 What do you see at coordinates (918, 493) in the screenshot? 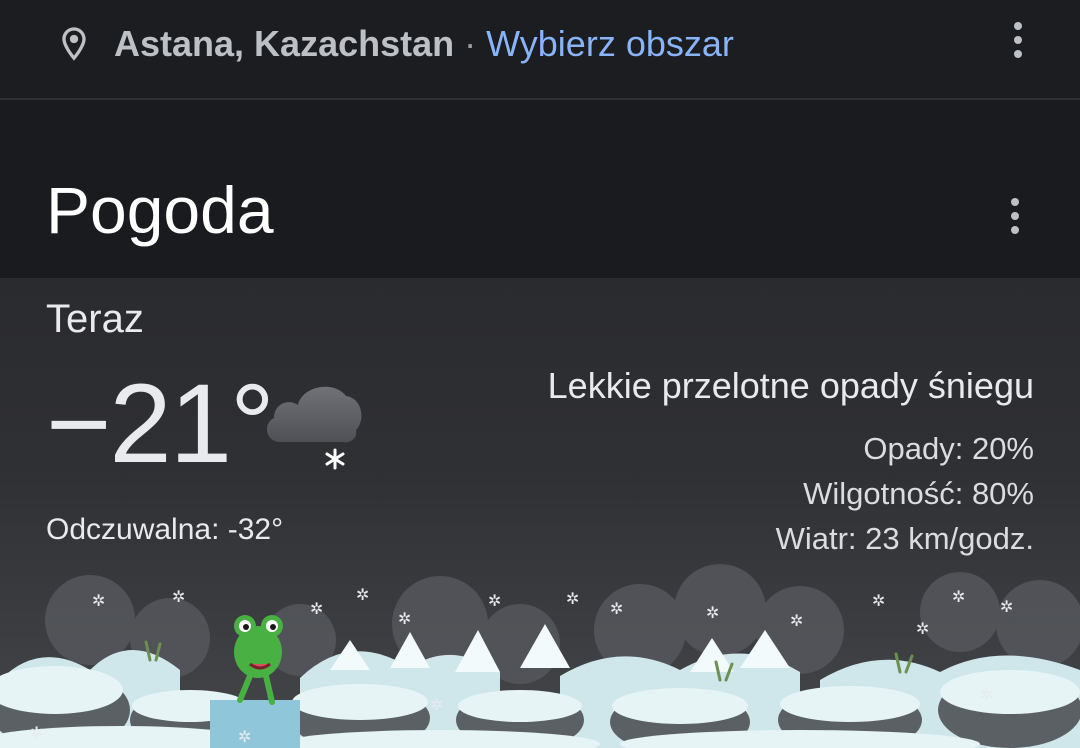
I see `humidity: Wilgotność: 80%` at bounding box center [918, 493].